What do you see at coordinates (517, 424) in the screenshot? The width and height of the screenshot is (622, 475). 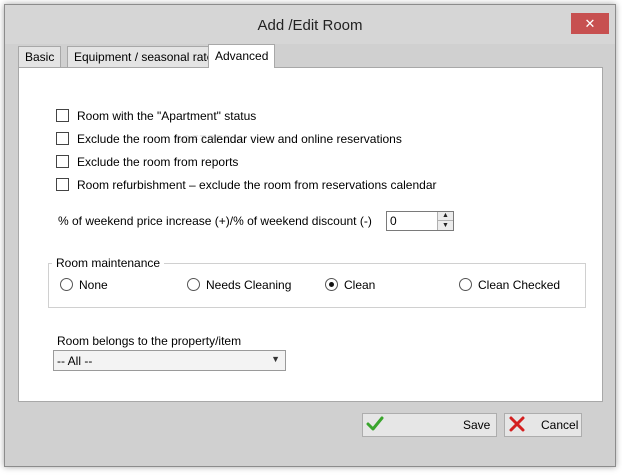 I see `x-icon` at bounding box center [517, 424].